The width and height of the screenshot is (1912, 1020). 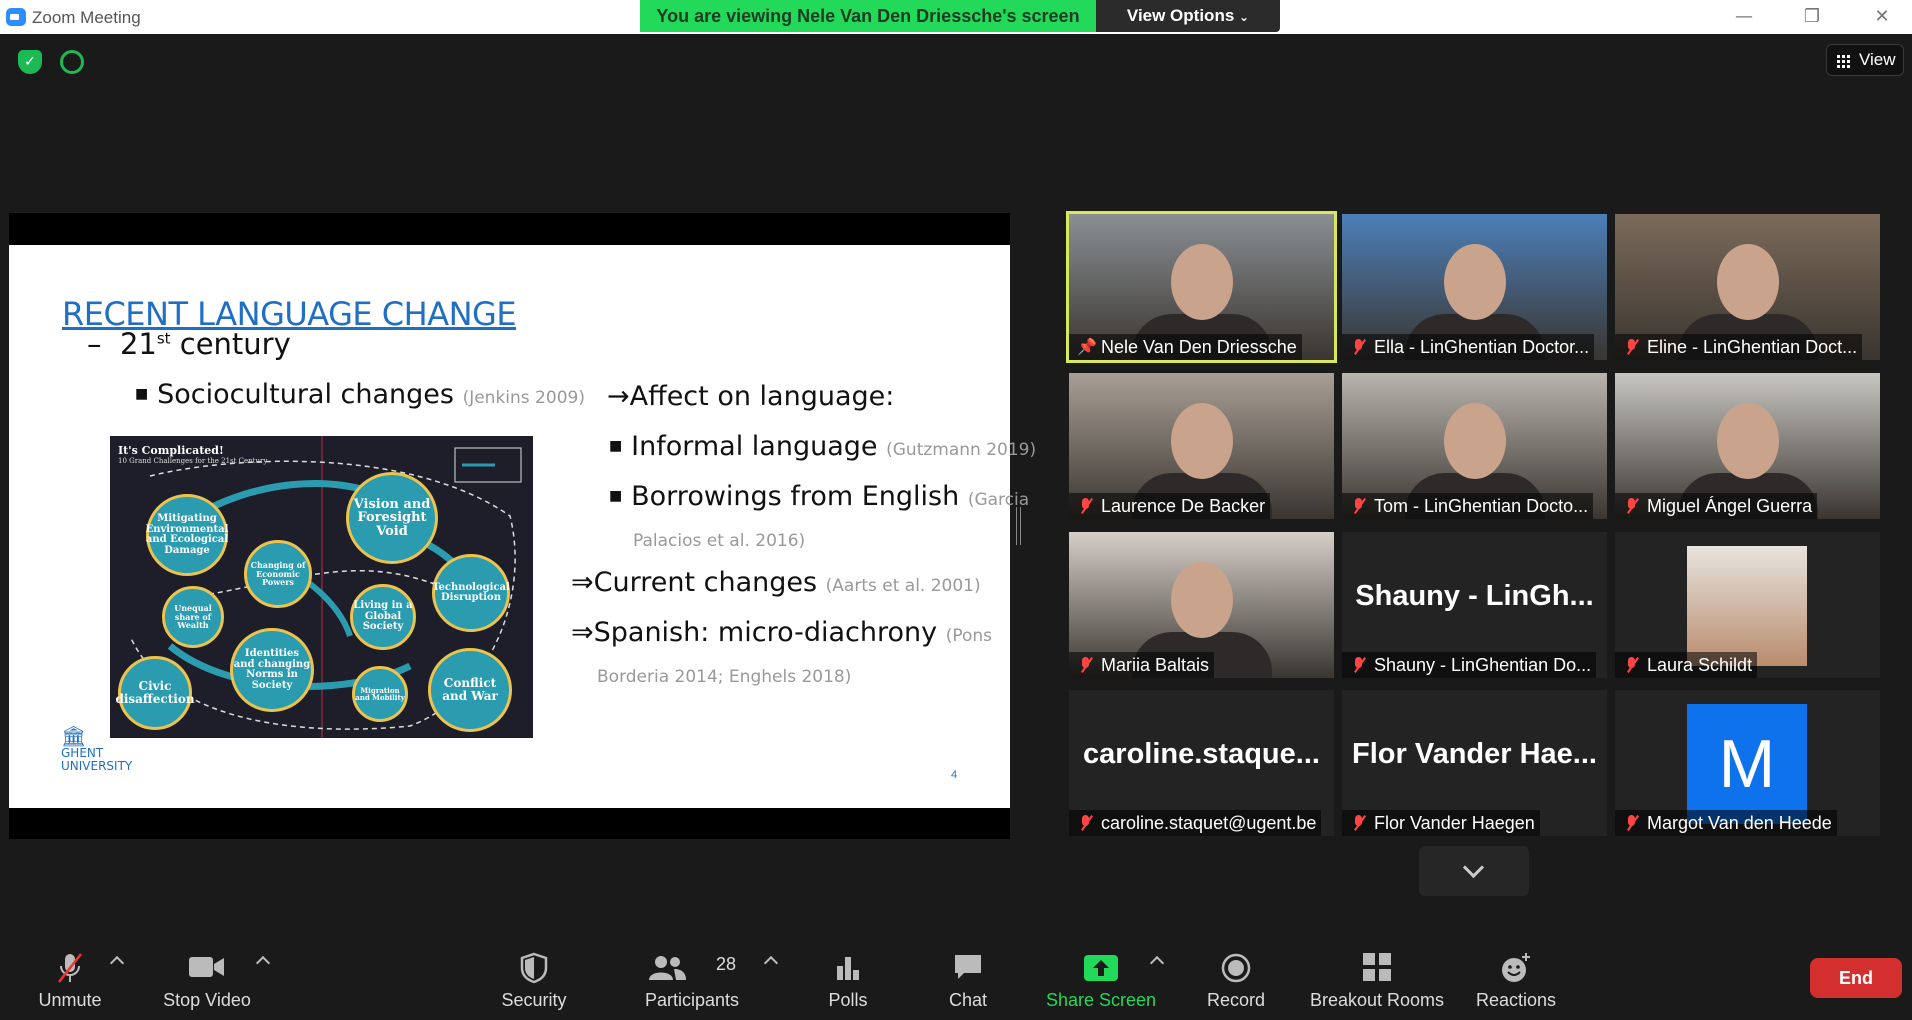 I want to click on reactions-smiley-icon, so click(x=1516, y=967).